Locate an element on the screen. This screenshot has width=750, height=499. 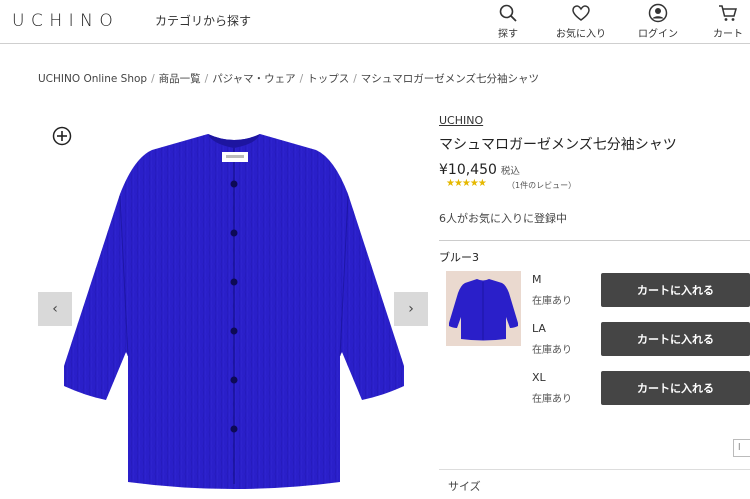
site-header: UCHINO カテゴリから探す 探す お気に入り ログイン カート is located at coordinates (375, 22).